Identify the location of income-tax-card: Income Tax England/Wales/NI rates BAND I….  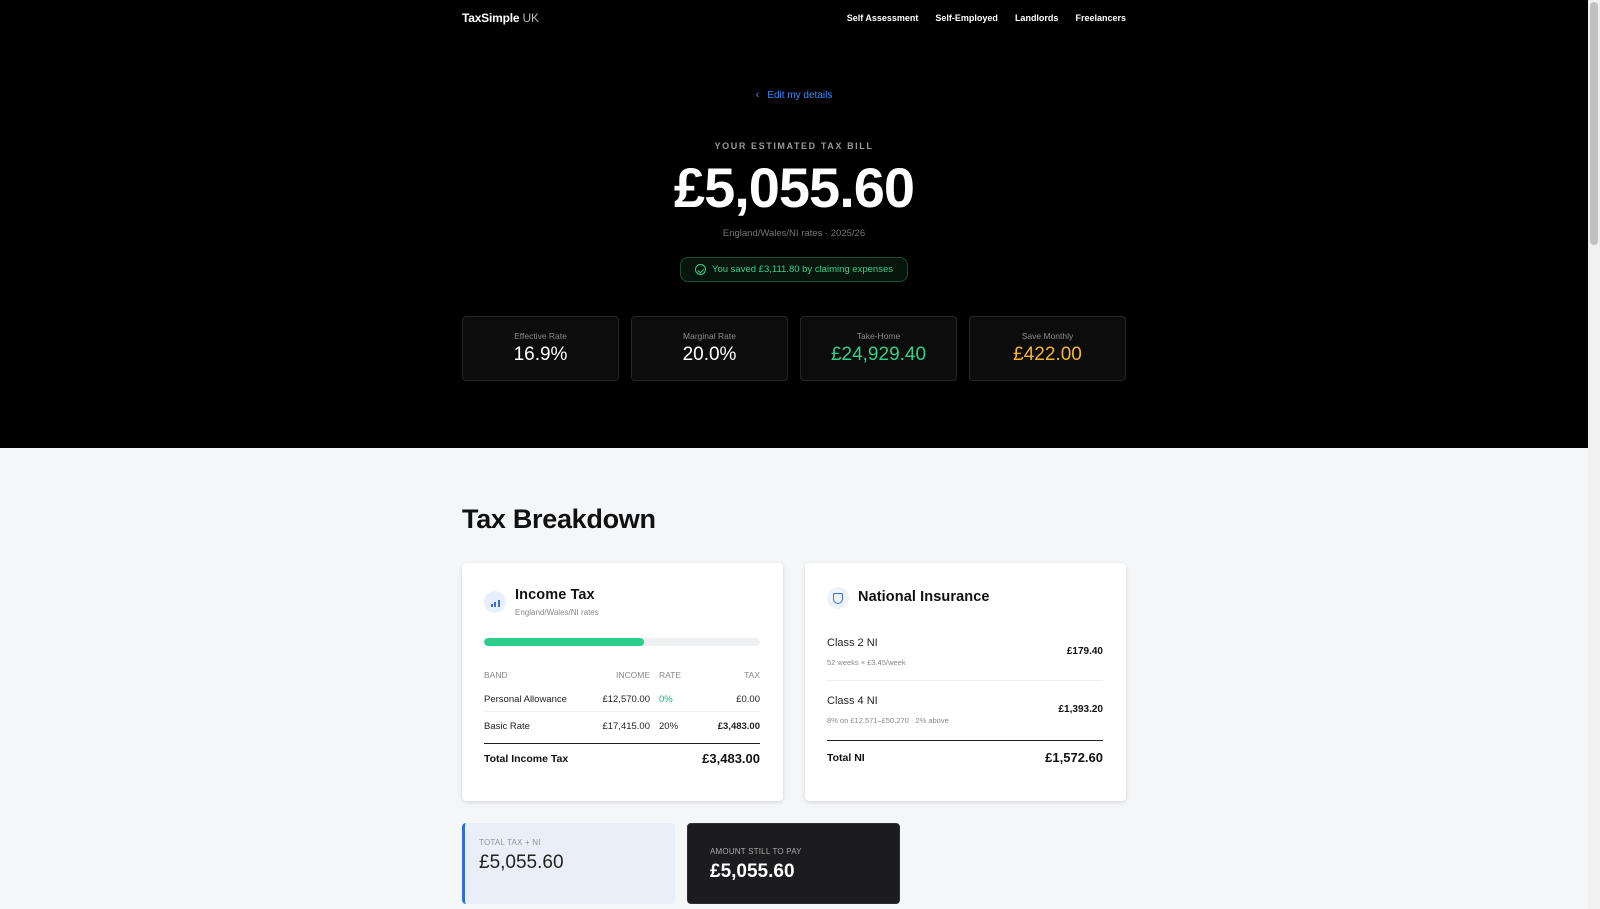
(622, 682).